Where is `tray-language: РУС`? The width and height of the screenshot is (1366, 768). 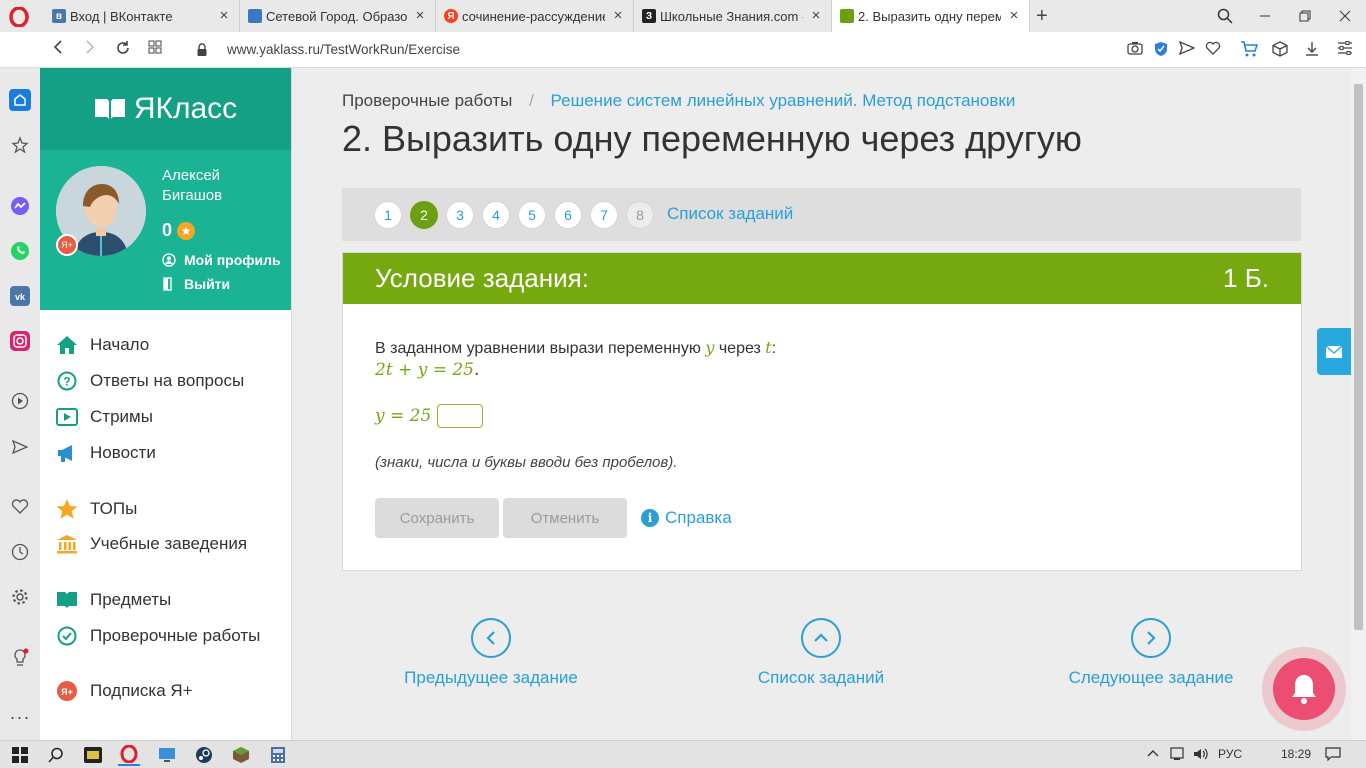 tray-language: РУС is located at coordinates (1230, 754).